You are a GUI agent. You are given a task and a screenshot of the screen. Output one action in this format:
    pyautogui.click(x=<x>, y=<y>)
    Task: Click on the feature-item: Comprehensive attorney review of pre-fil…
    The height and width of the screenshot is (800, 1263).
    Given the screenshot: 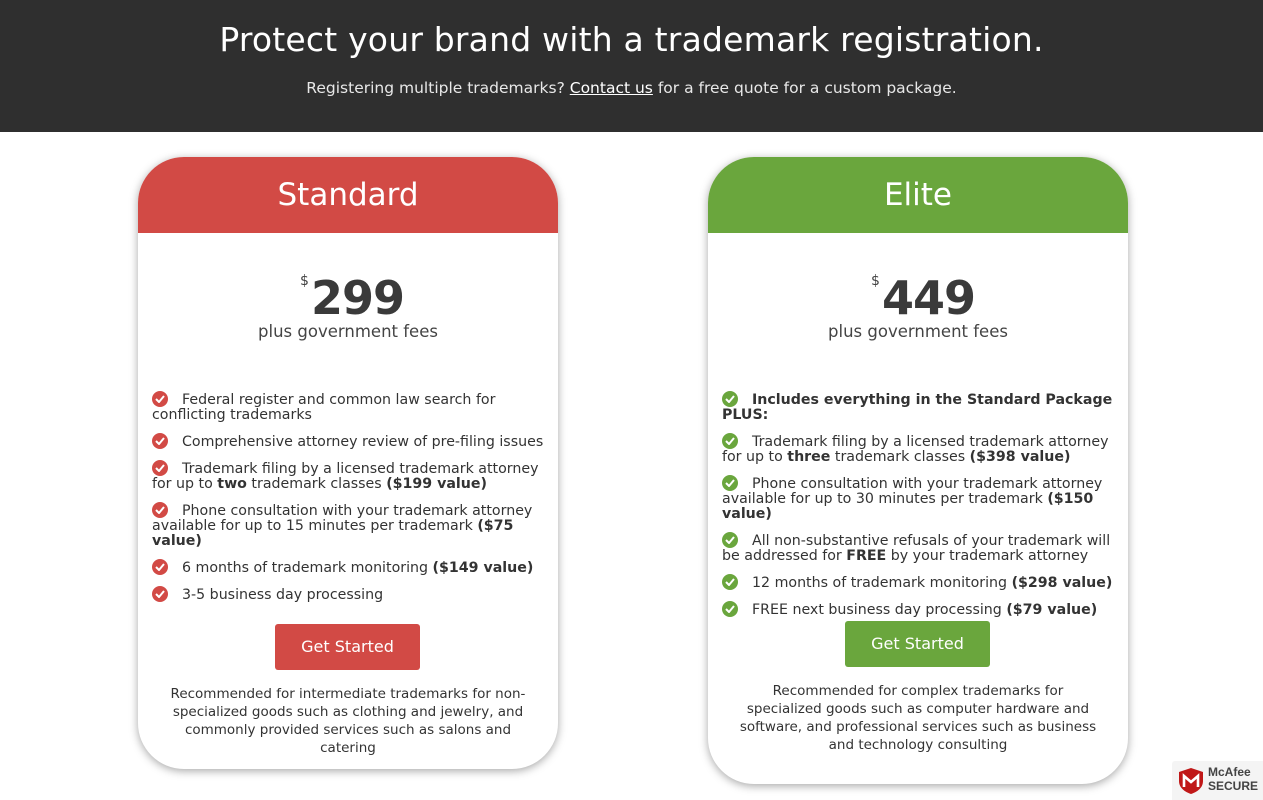 What is the action you would take?
    pyautogui.click(x=348, y=441)
    